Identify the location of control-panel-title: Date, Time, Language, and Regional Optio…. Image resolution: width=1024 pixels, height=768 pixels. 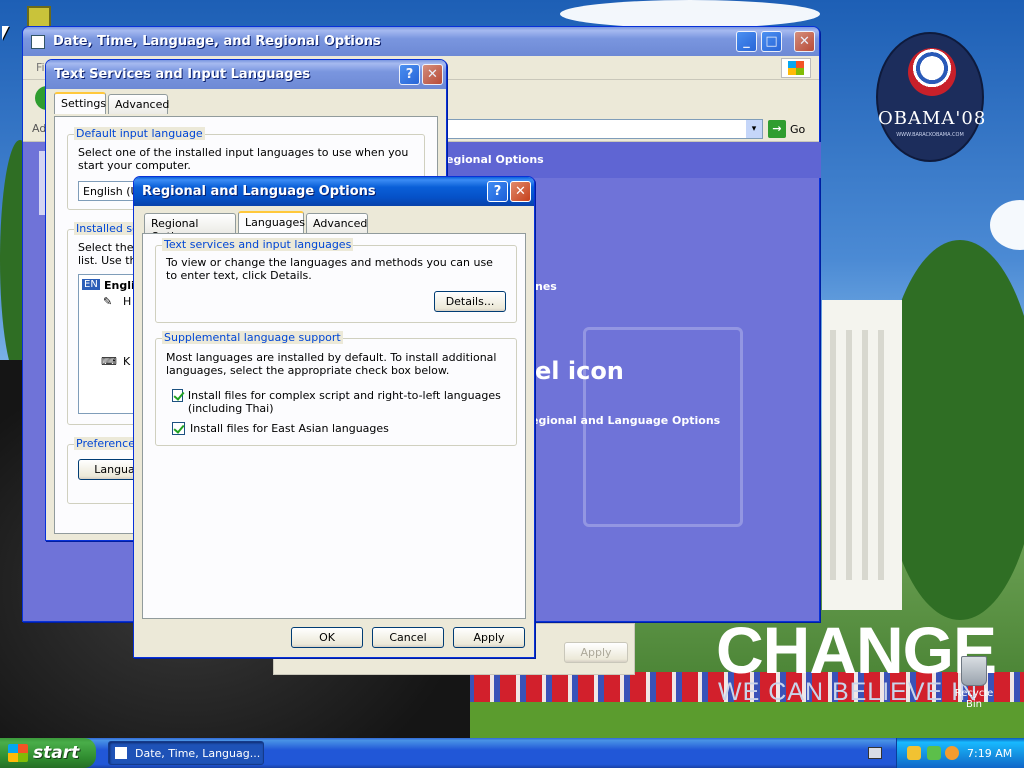
(217, 41).